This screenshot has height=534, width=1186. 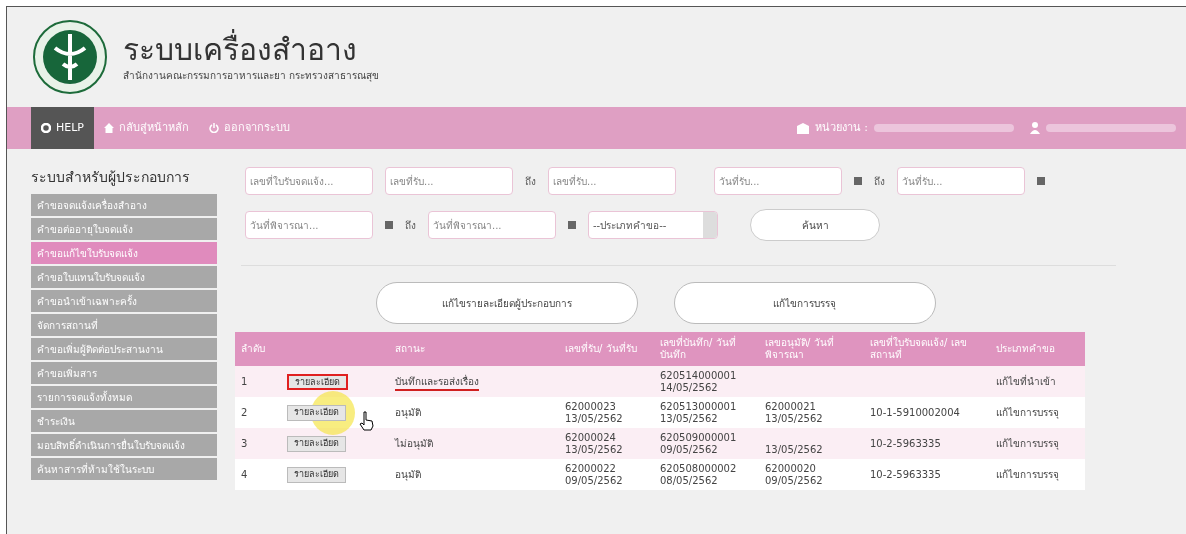 I want to click on column-header: เลขอนุมัติ/ วันที่พิจารณา, so click(x=799, y=348).